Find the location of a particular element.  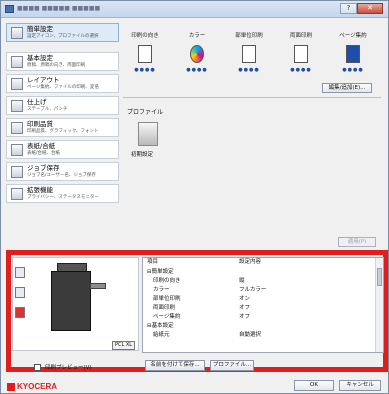

feature-label: 両面印刷 is located at coordinates (300, 36).